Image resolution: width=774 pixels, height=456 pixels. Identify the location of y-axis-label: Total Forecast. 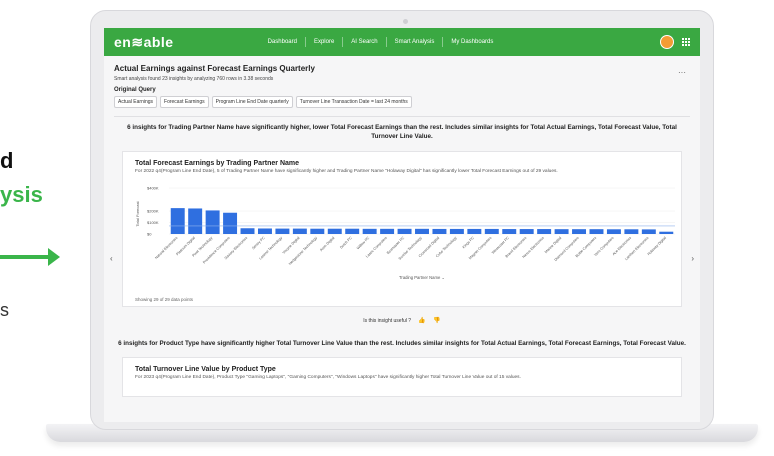
(137, 214).